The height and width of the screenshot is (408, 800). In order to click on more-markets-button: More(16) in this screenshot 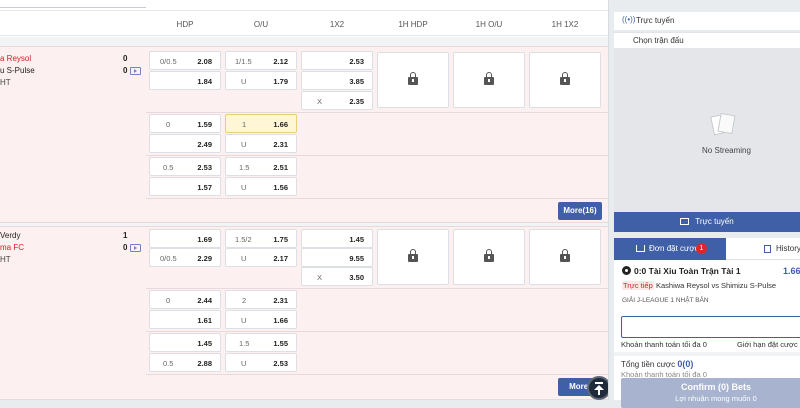, I will do `click(580, 211)`.